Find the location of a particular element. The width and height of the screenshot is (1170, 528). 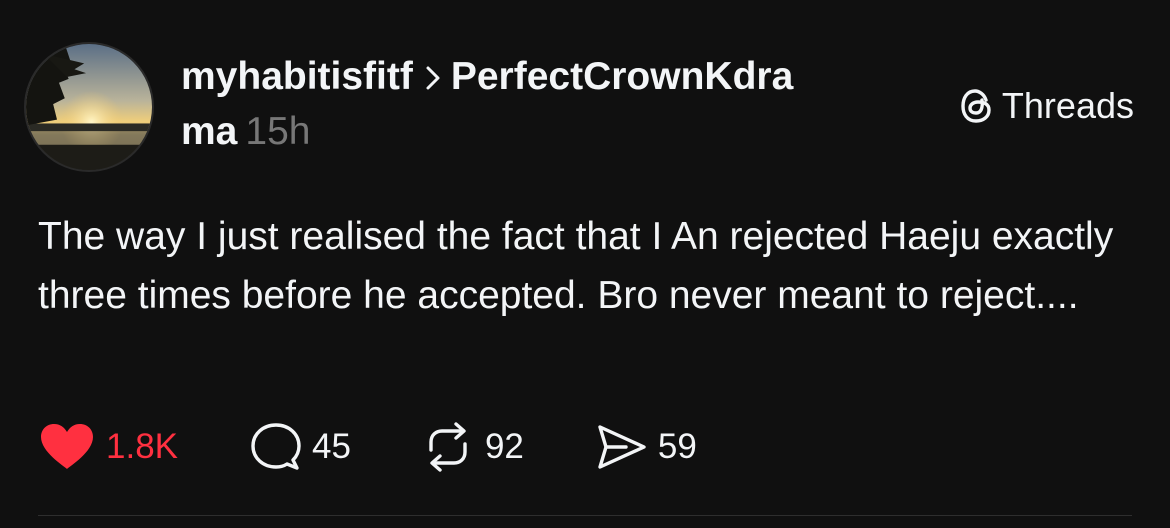

share-icon is located at coordinates (622, 447).